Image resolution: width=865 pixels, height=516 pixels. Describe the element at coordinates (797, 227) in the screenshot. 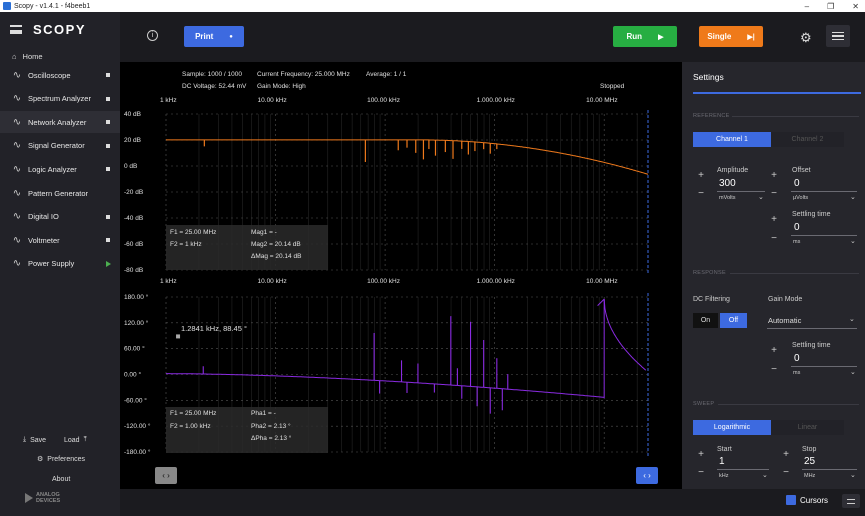

I see `settling-time-value: 0` at that location.